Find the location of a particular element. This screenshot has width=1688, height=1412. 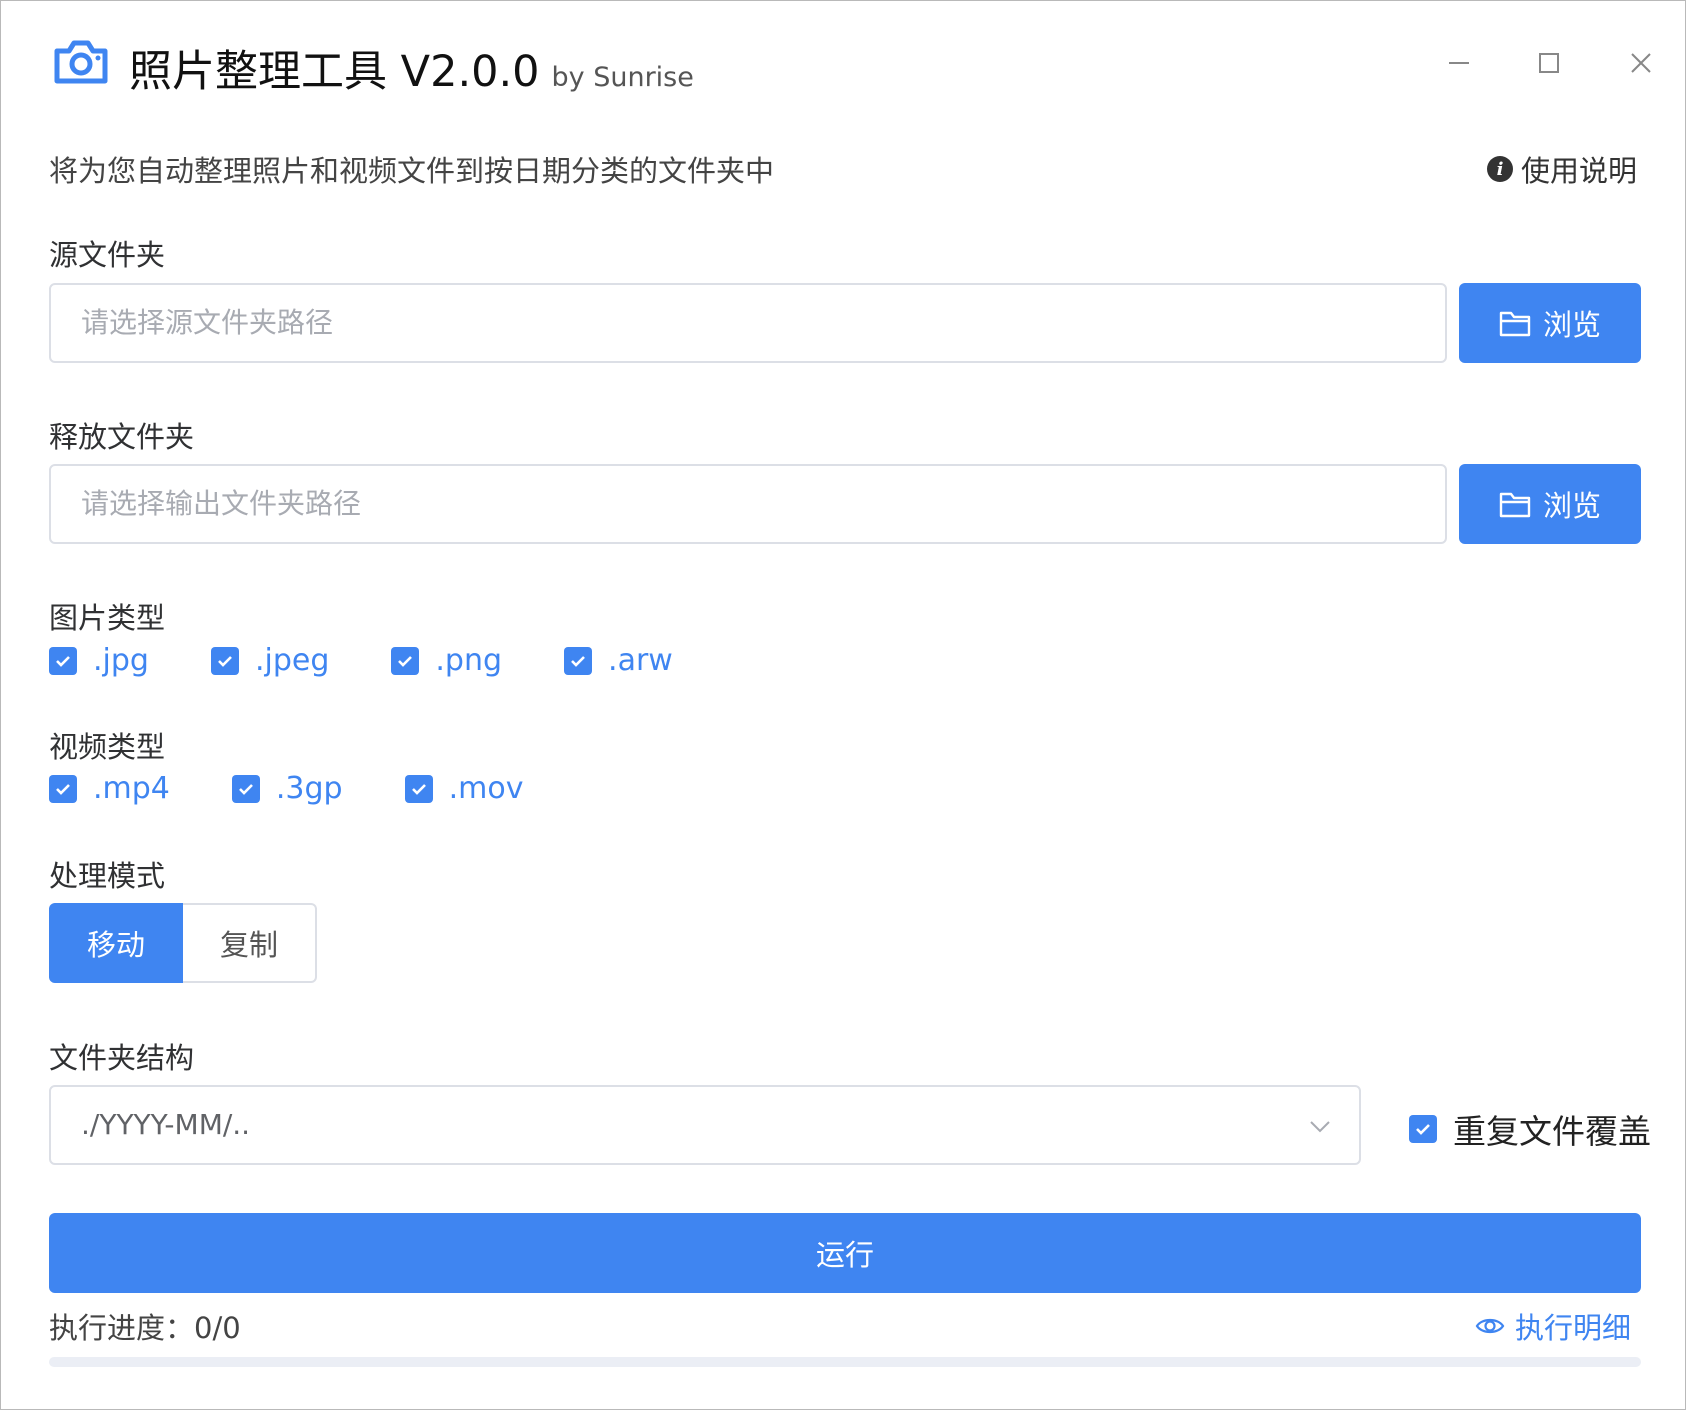

image-type-label: .jpeg is located at coordinates (292, 660).